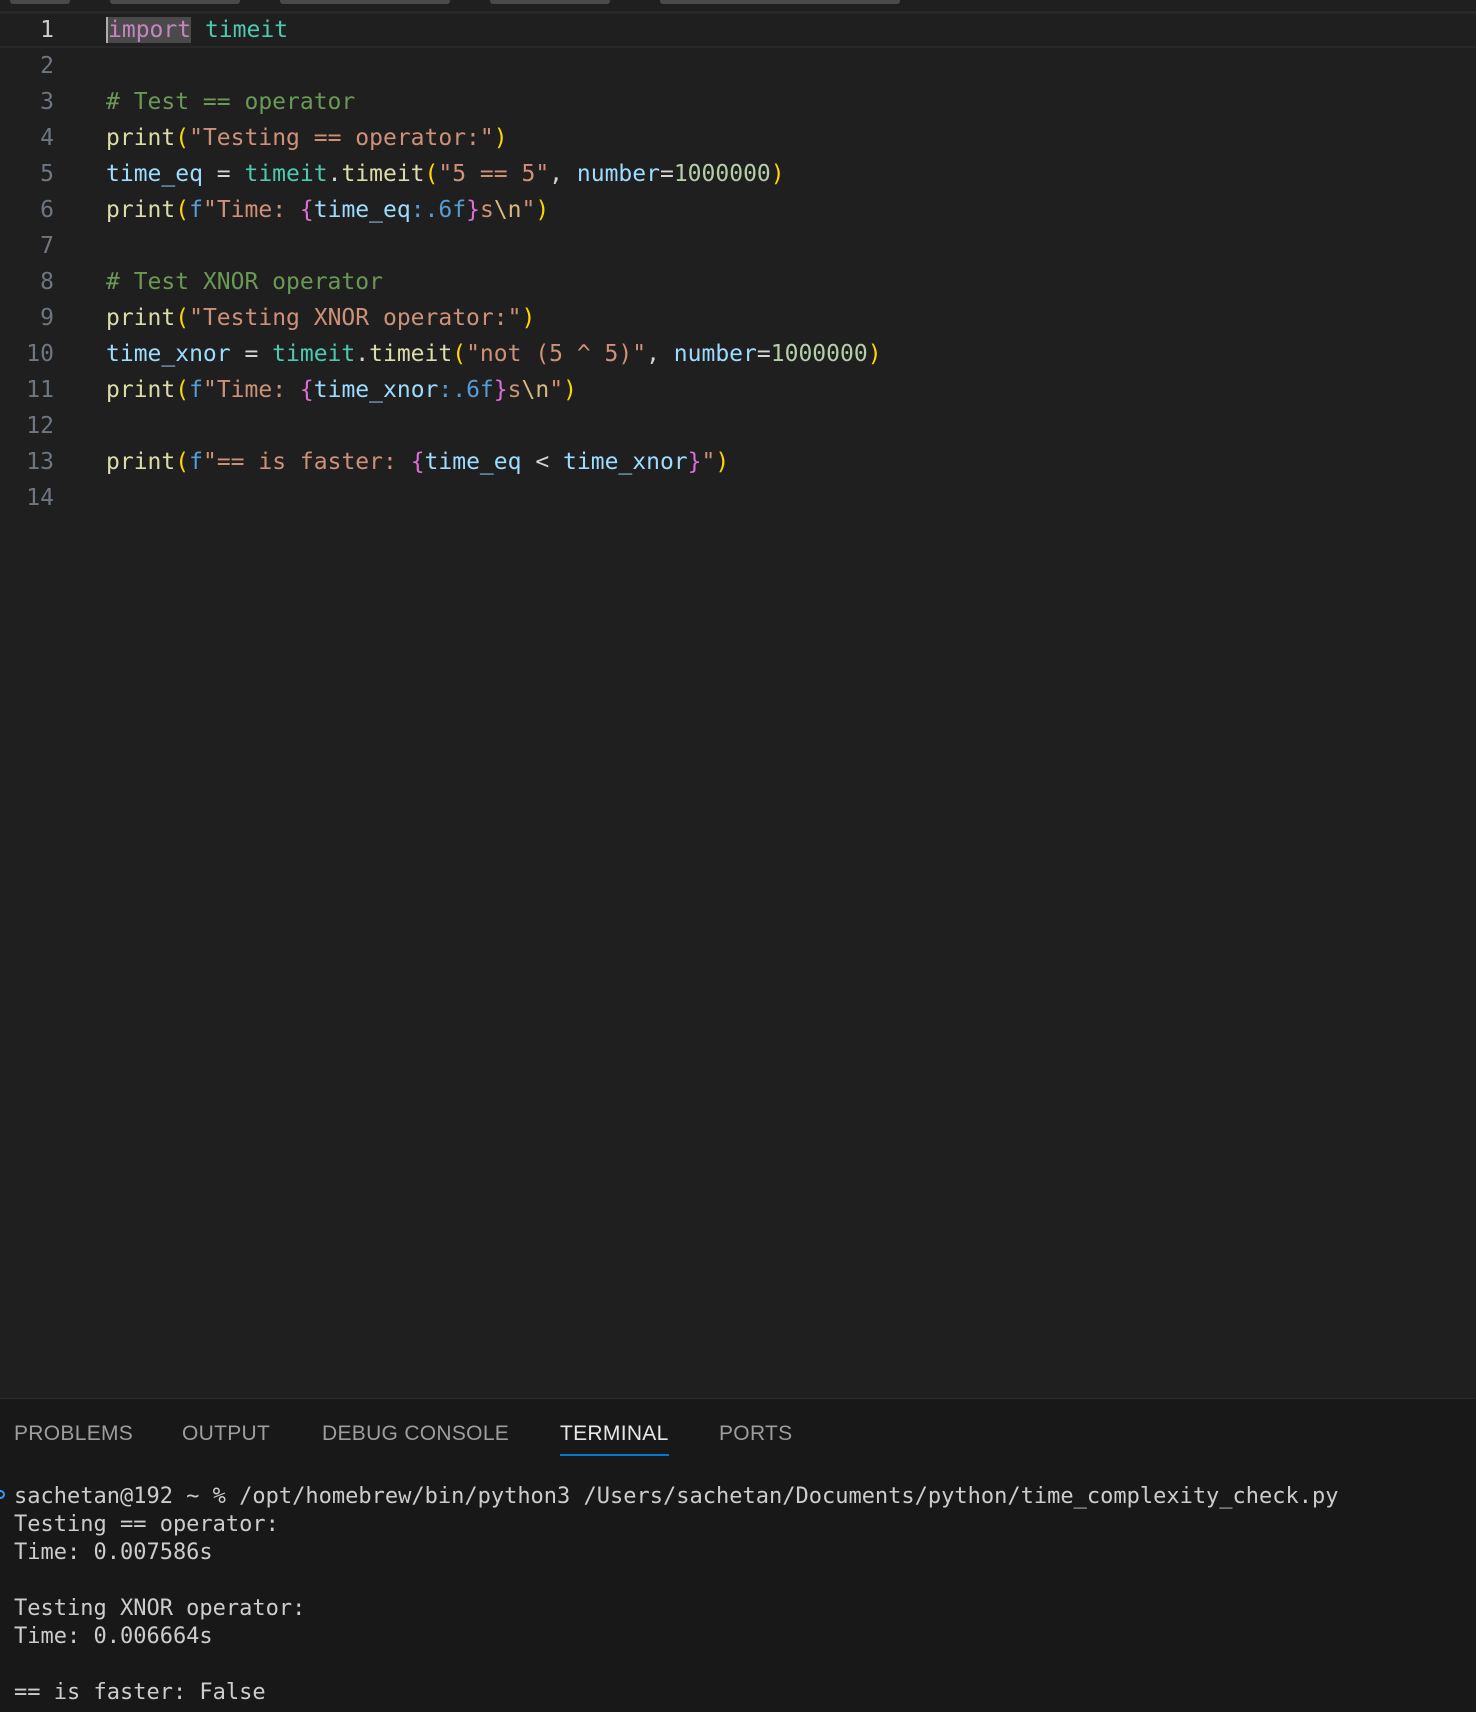  What do you see at coordinates (362, 354) in the screenshot?
I see `code-token: .` at bounding box center [362, 354].